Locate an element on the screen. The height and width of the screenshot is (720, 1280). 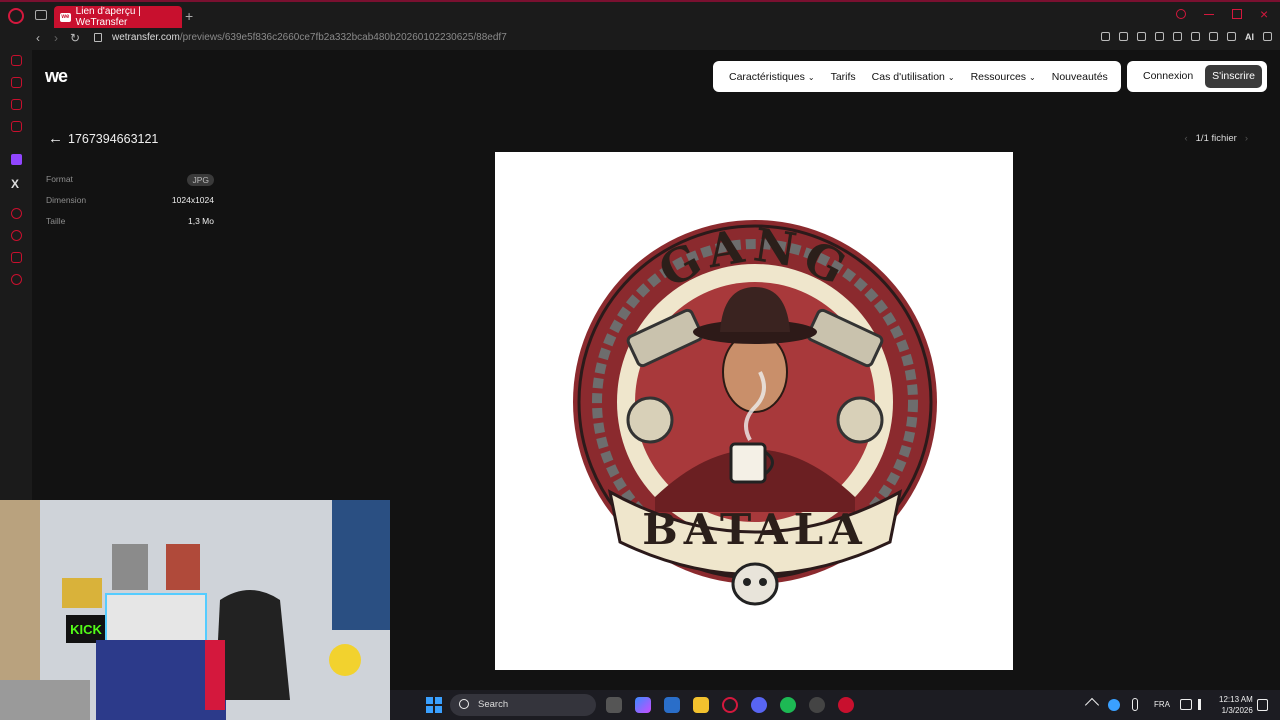
language-indicator: FRA is located at coordinates (1162, 704).